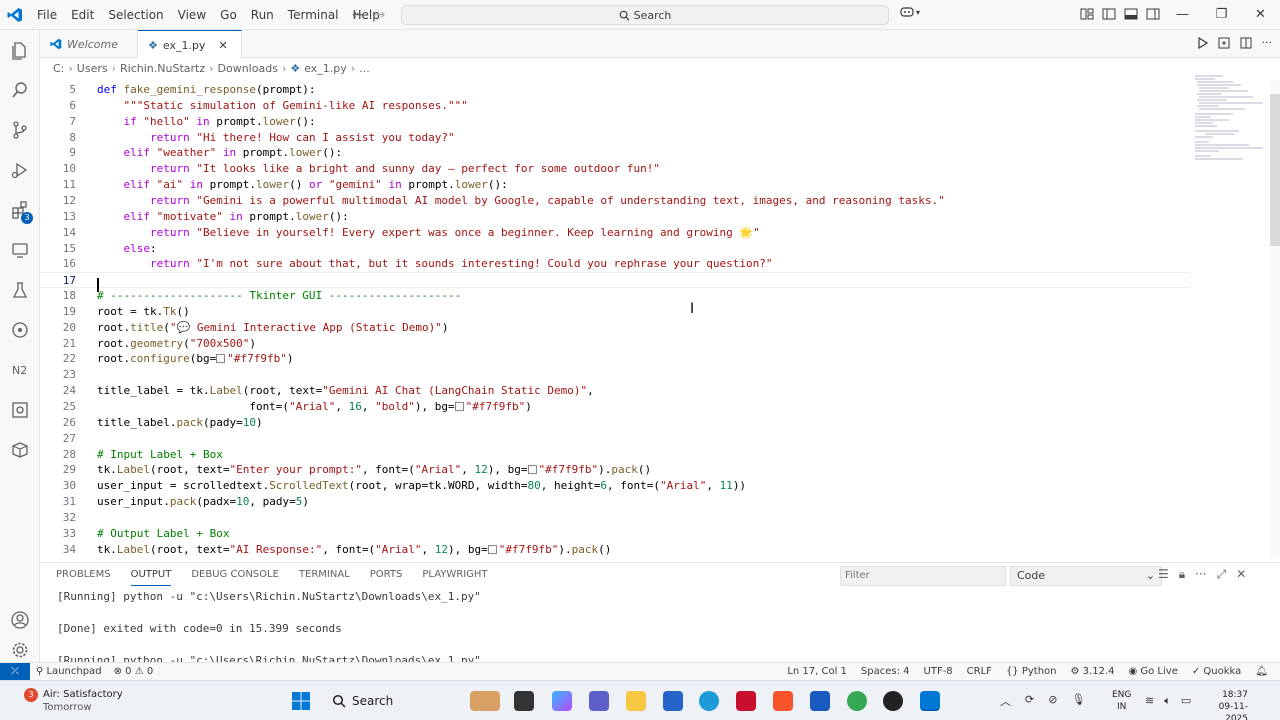 The image size is (1280, 720). What do you see at coordinates (69, 671) in the screenshot?
I see `launchpad-item: ⚲ Launchpad` at bounding box center [69, 671].